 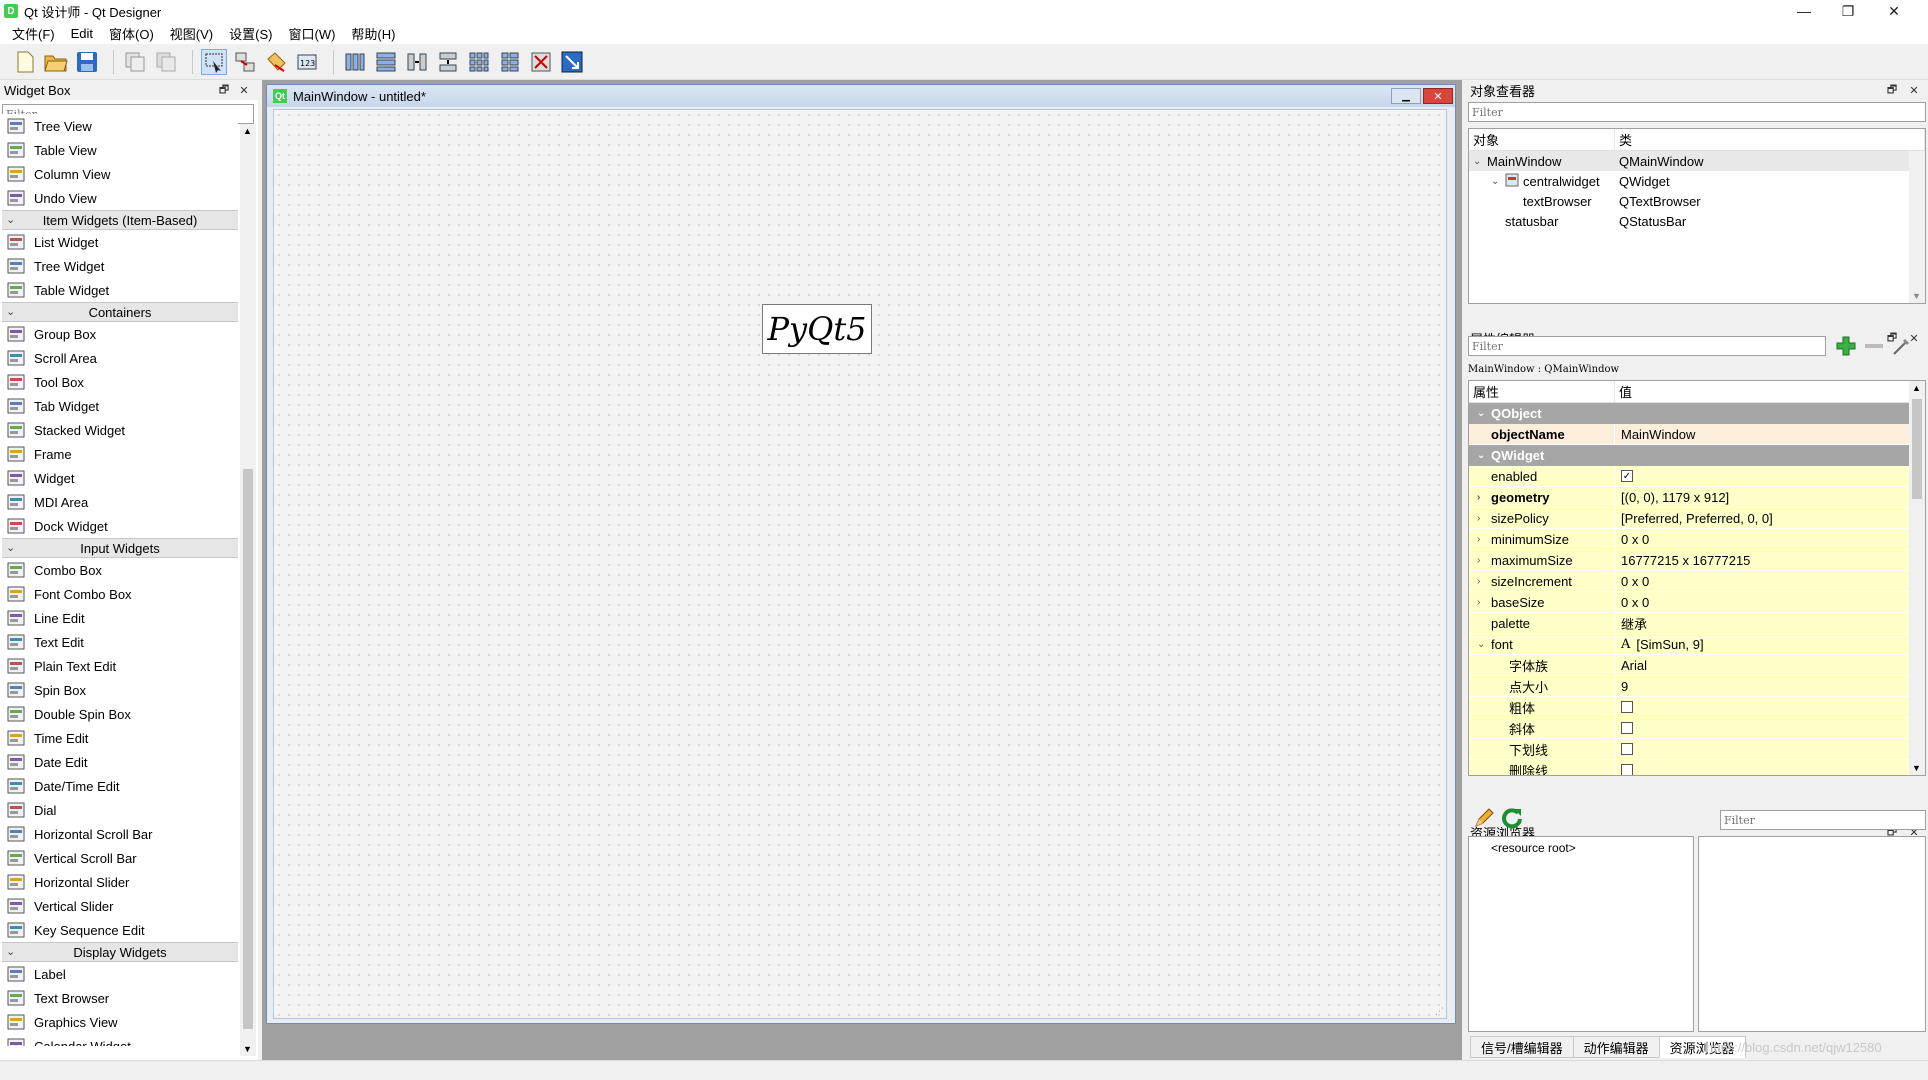 What do you see at coordinates (1689, 602) in the screenshot?
I see `property-row: › baseSize 0 x 0` at bounding box center [1689, 602].